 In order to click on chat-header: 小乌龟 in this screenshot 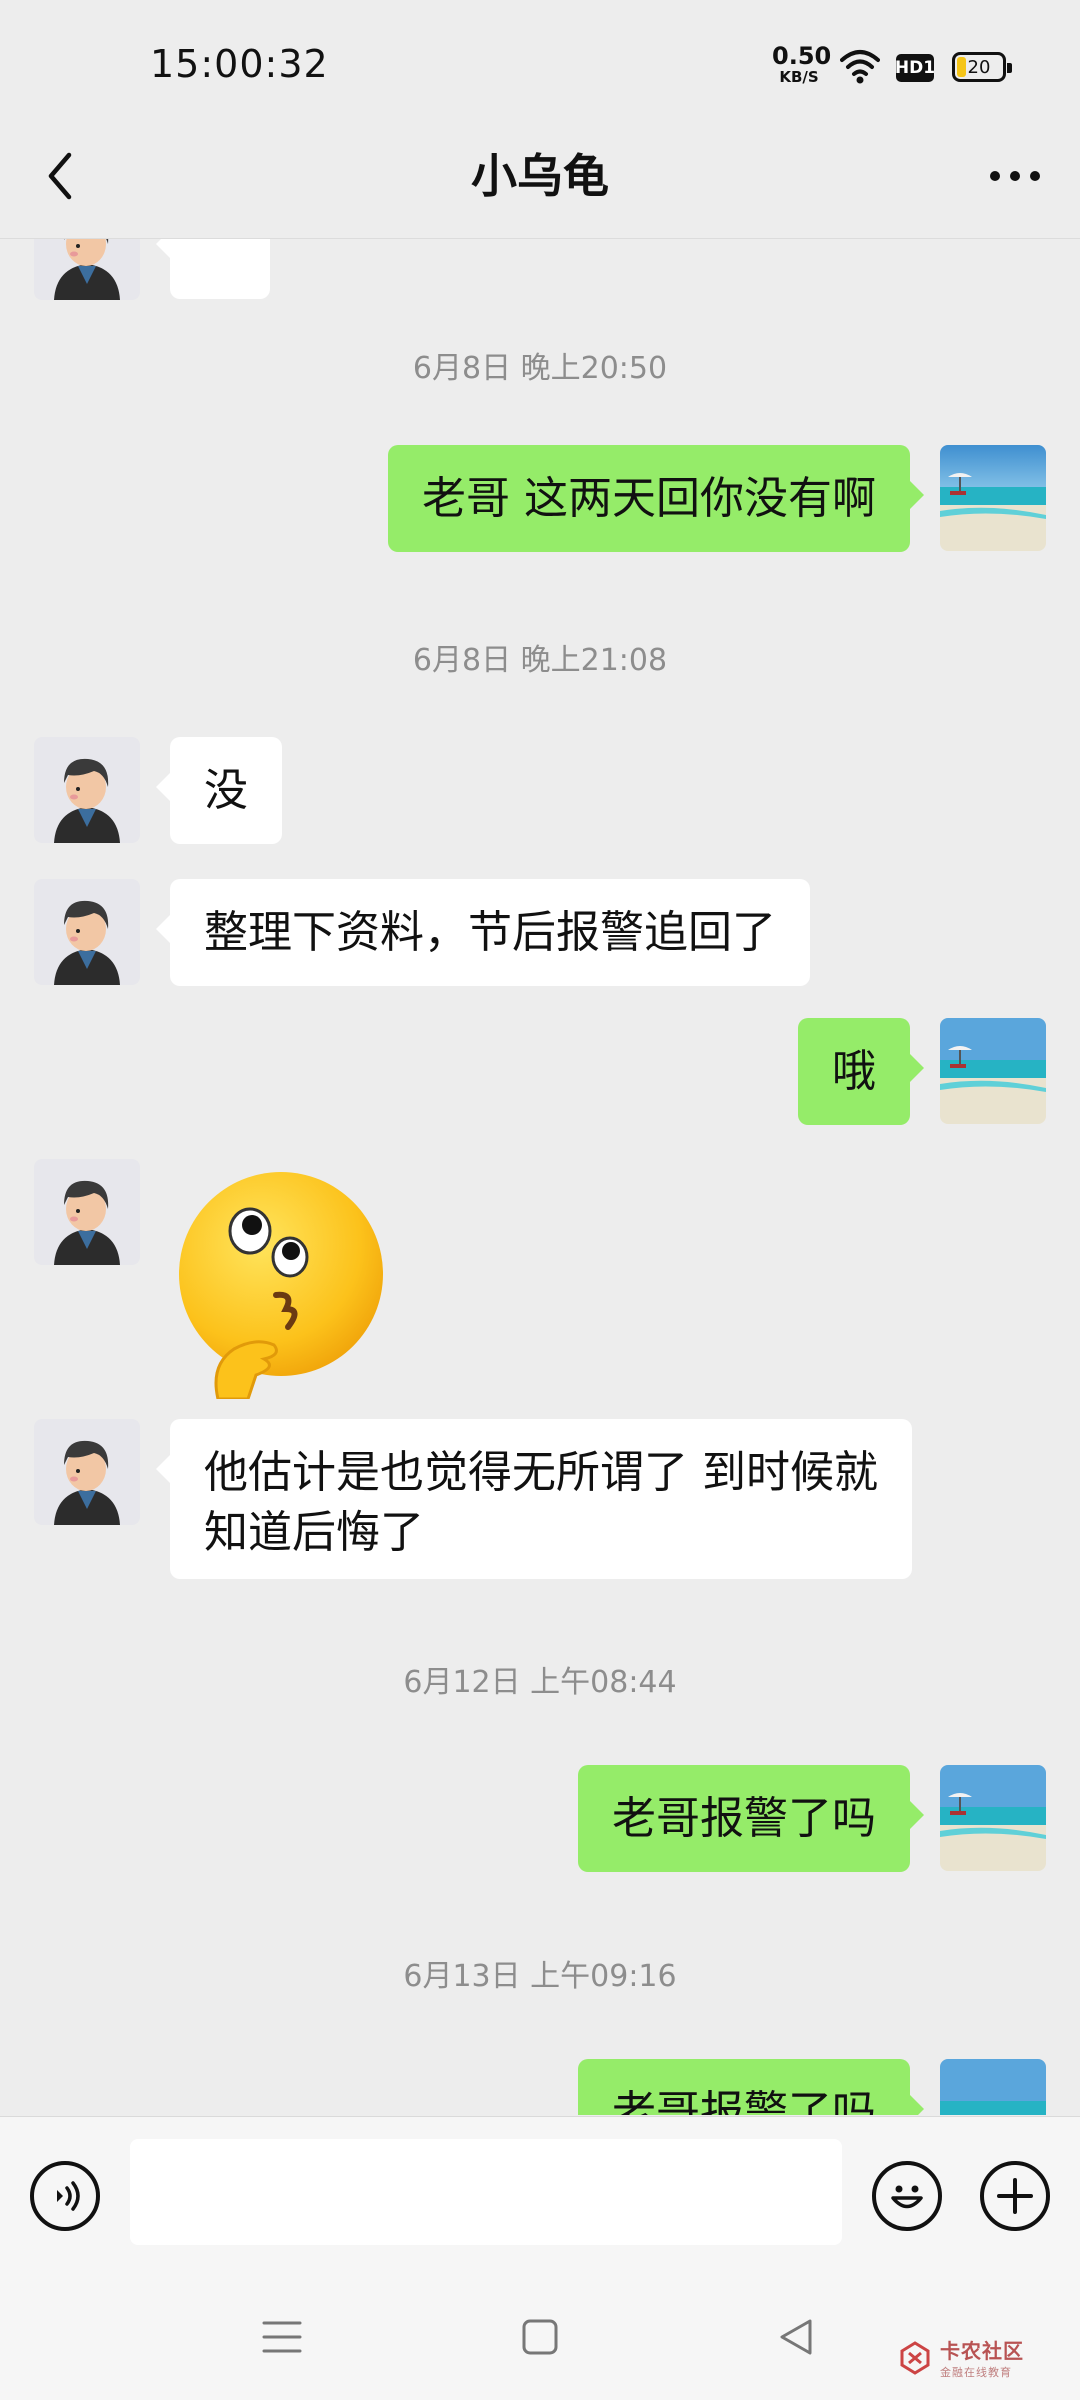, I will do `click(540, 184)`.